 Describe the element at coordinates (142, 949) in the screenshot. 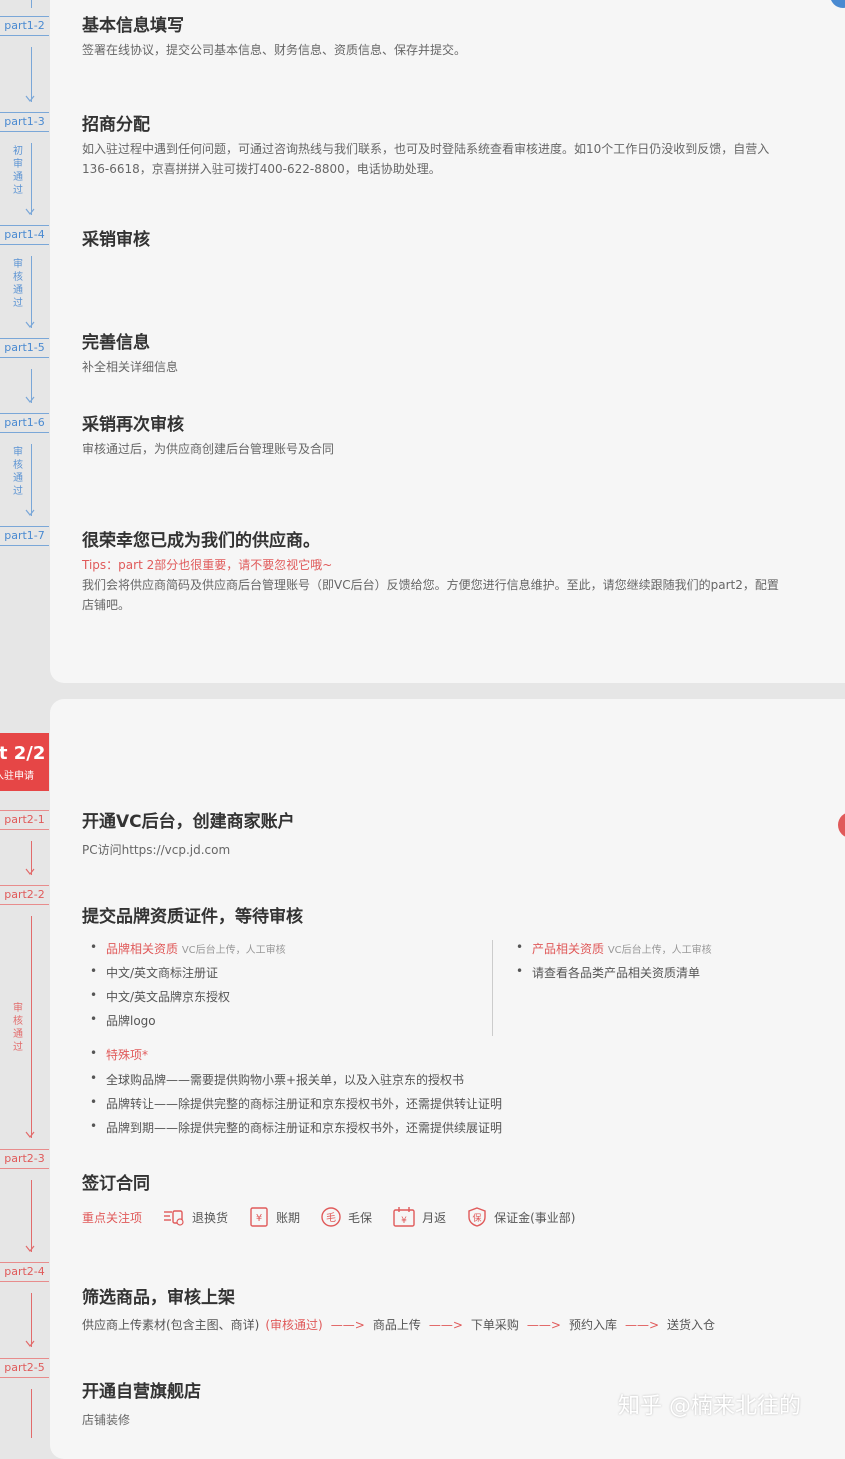

I see `brand-qual-head: 品牌相关资质` at that location.